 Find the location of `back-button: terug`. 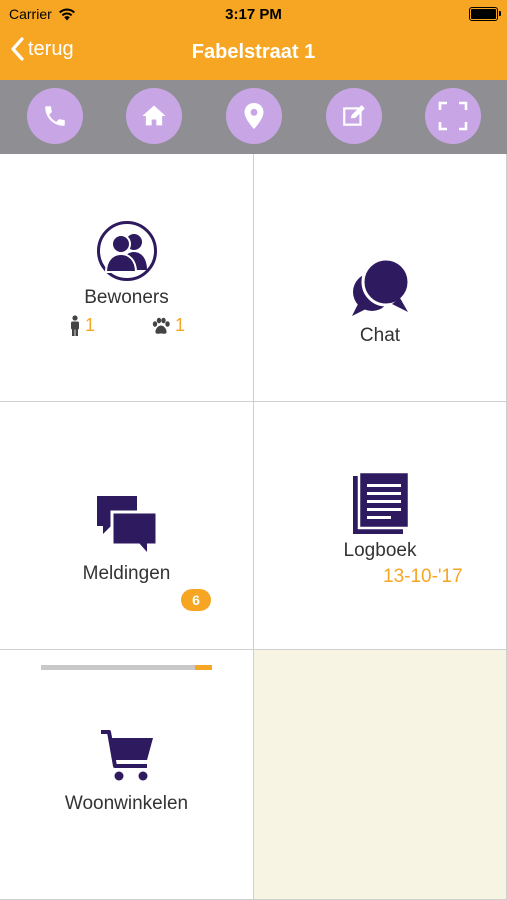

back-button: terug is located at coordinates (42, 49).